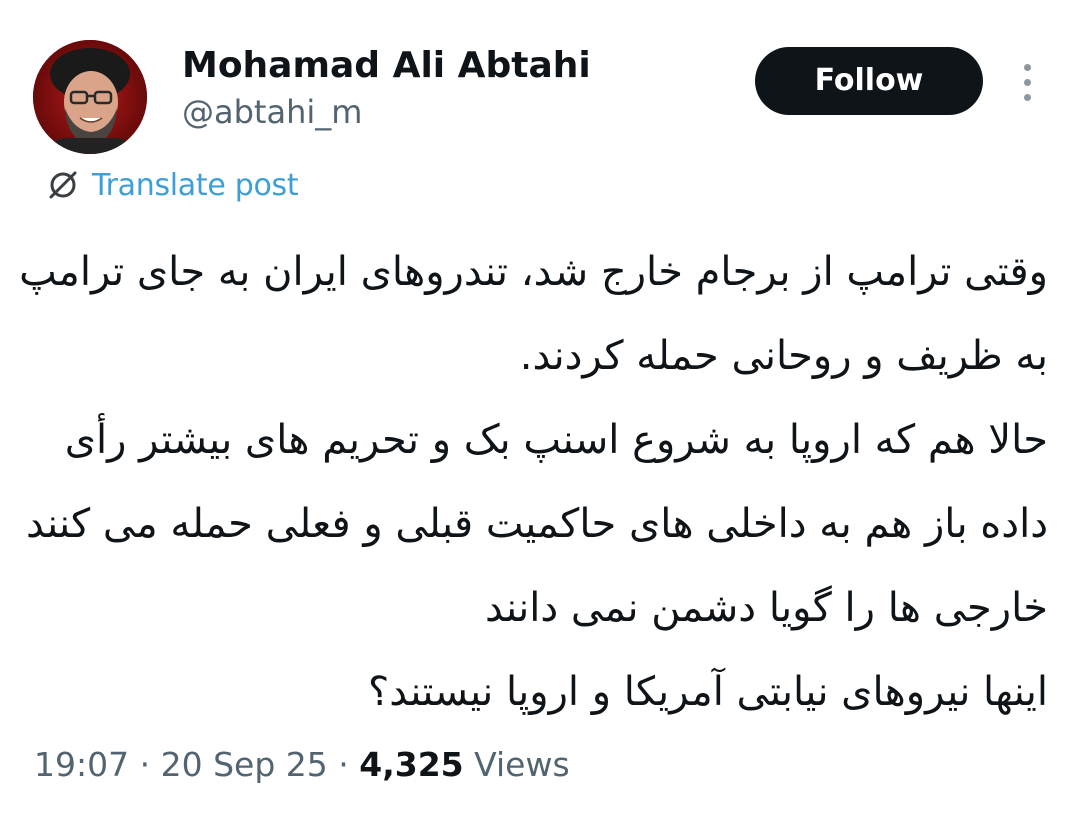 The width and height of the screenshot is (1080, 813). What do you see at coordinates (411, 764) in the screenshot?
I see `views-count: 4,325` at bounding box center [411, 764].